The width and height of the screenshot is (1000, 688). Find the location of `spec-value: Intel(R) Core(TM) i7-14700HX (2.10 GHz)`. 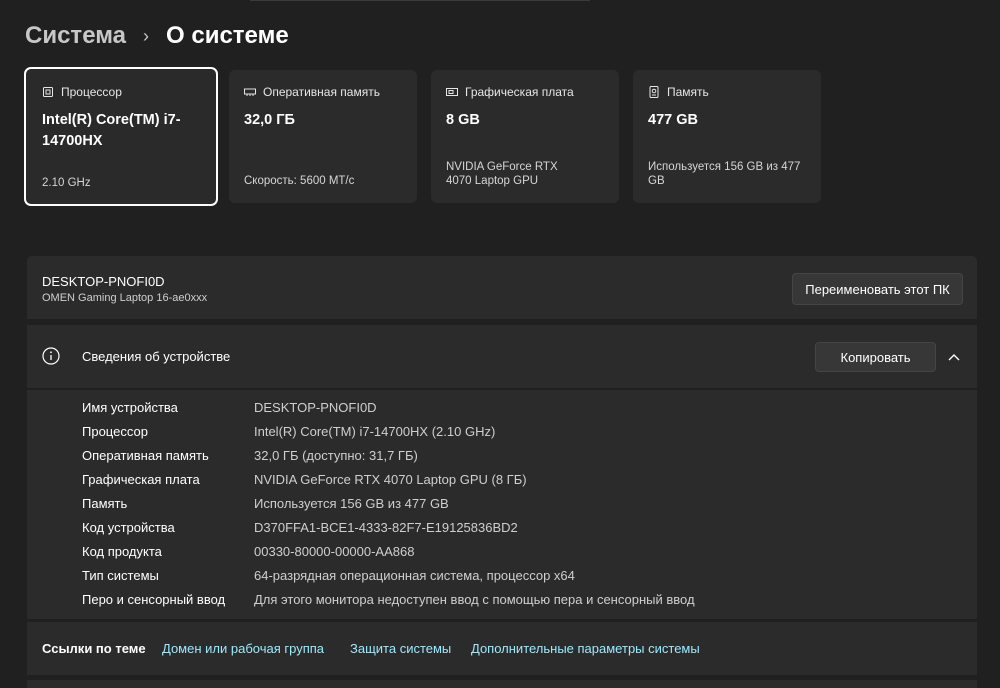

spec-value: Intel(R) Core(TM) i7-14700HX (2.10 GHz) is located at coordinates (375, 431).